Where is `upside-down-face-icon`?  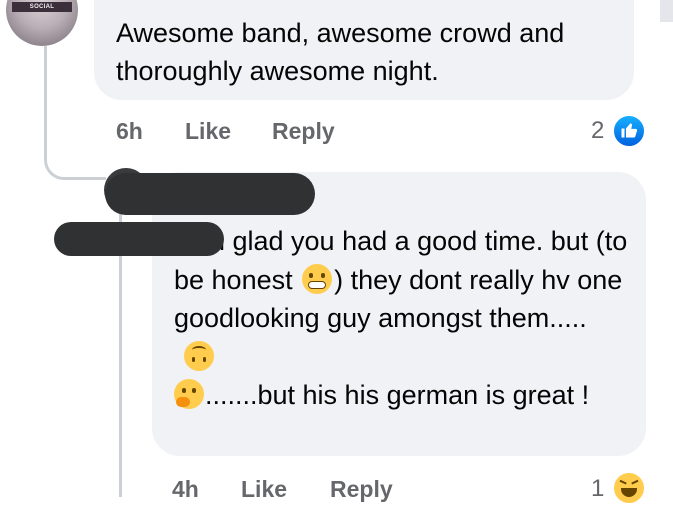 upside-down-face-icon is located at coordinates (199, 355).